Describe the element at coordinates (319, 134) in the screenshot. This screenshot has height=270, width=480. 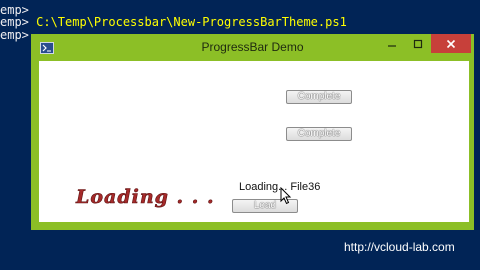
I see `complete-button-2: Complete` at that location.